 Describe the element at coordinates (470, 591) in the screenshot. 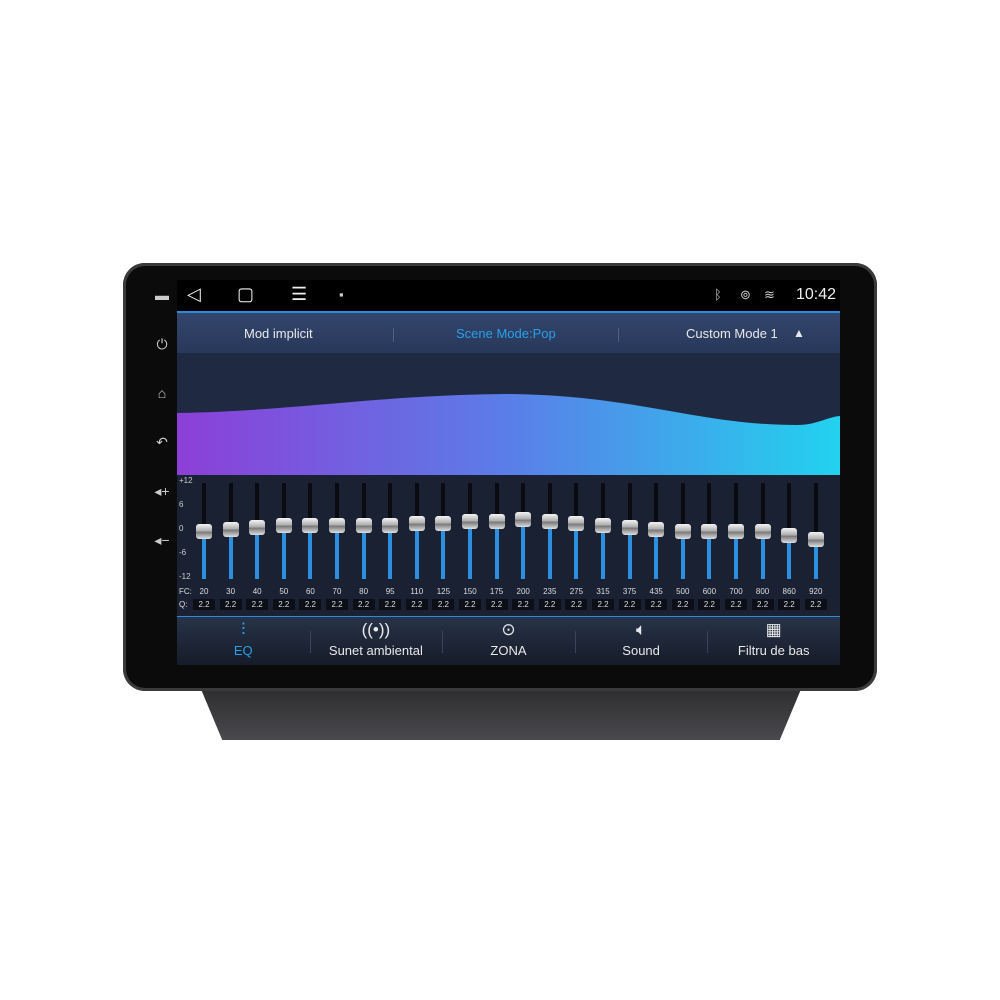

I see `band-frequency: 150` at that location.